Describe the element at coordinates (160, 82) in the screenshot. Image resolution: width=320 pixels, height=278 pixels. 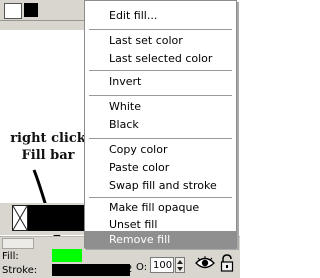
I see `menu-item-invert: Invert` at that location.